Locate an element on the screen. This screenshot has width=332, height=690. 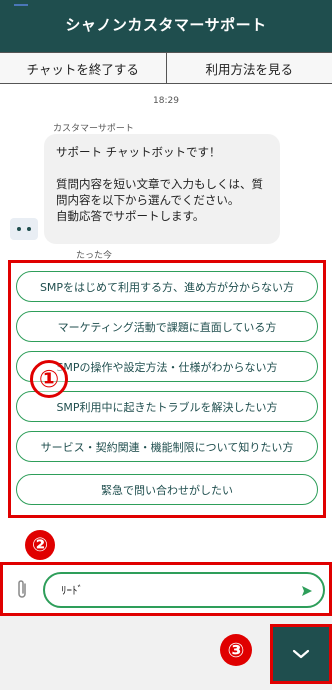
message-input-wrapper is located at coordinates (184, 590).